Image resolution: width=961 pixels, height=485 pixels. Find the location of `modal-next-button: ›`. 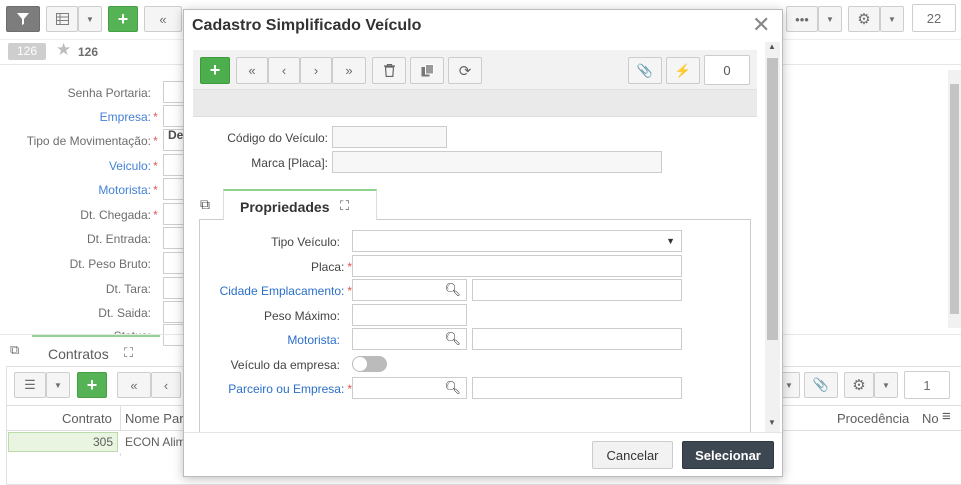

modal-next-button: › is located at coordinates (316, 70).